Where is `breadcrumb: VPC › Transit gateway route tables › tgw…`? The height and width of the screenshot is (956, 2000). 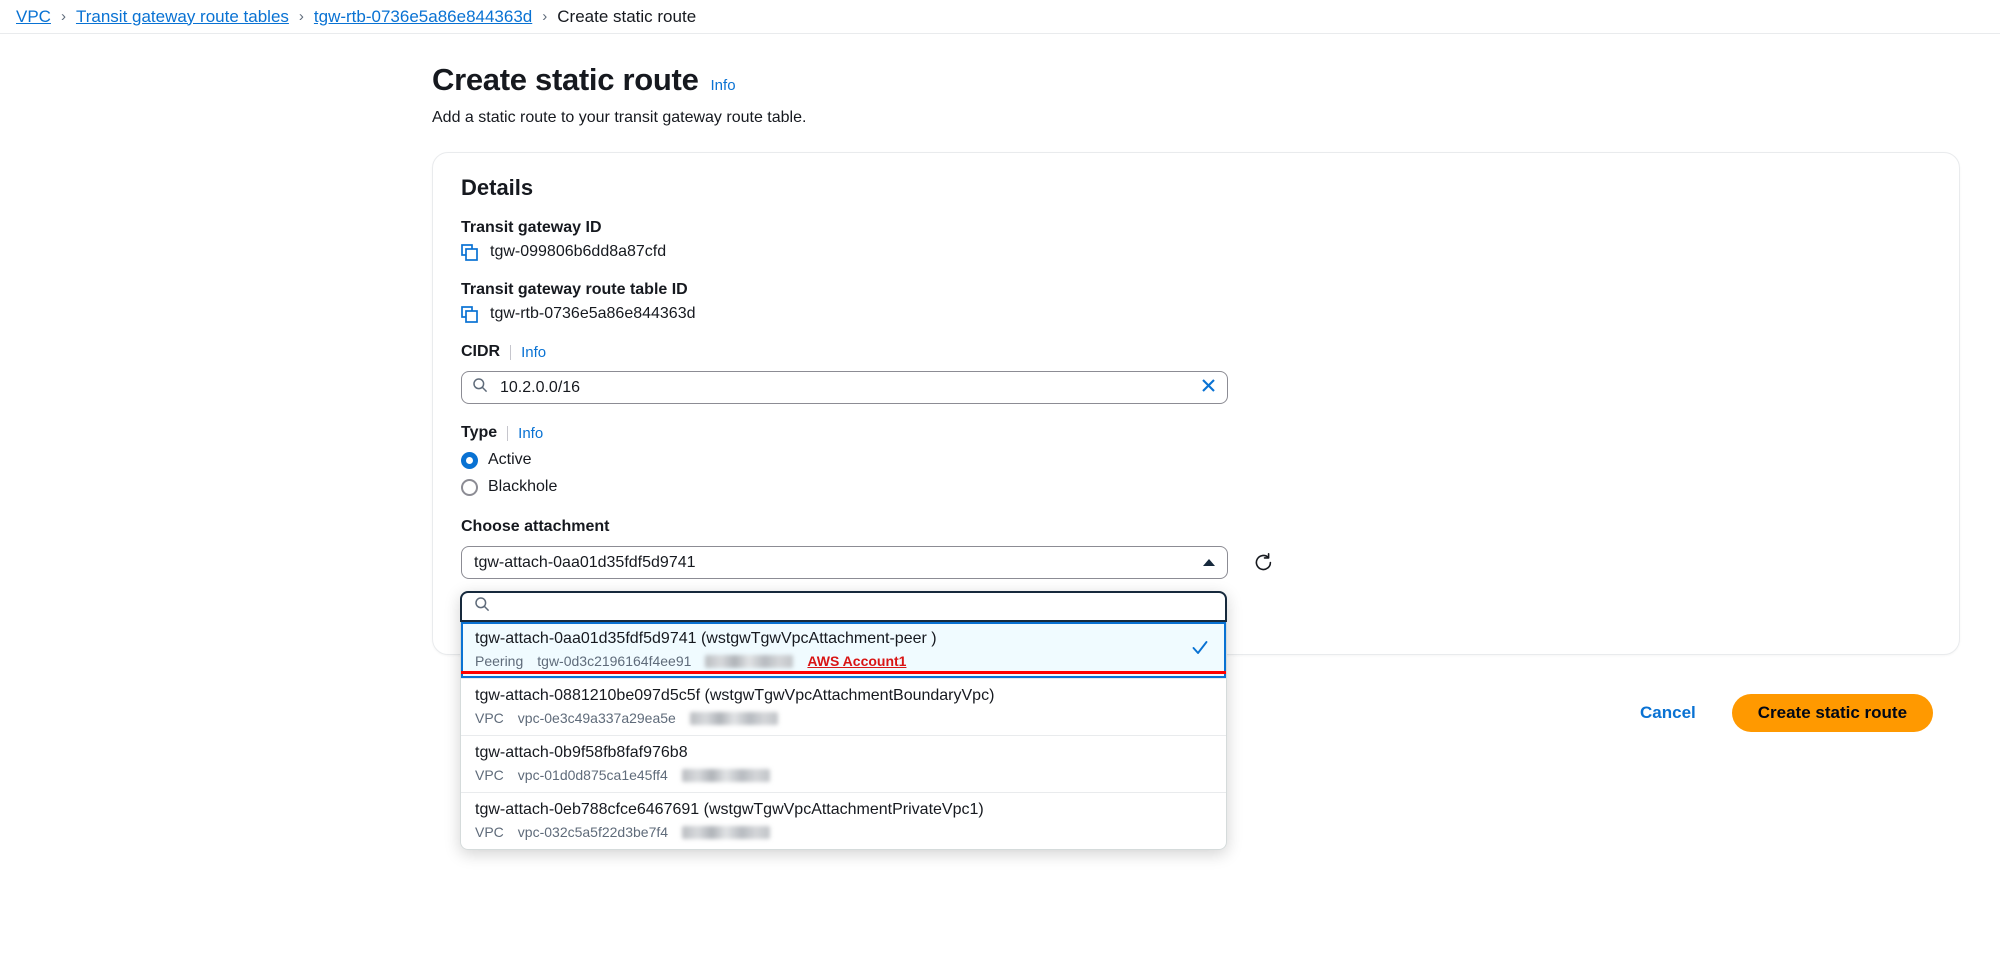
breadcrumb: VPC › Transit gateway route tables › tgw… is located at coordinates (1000, 17).